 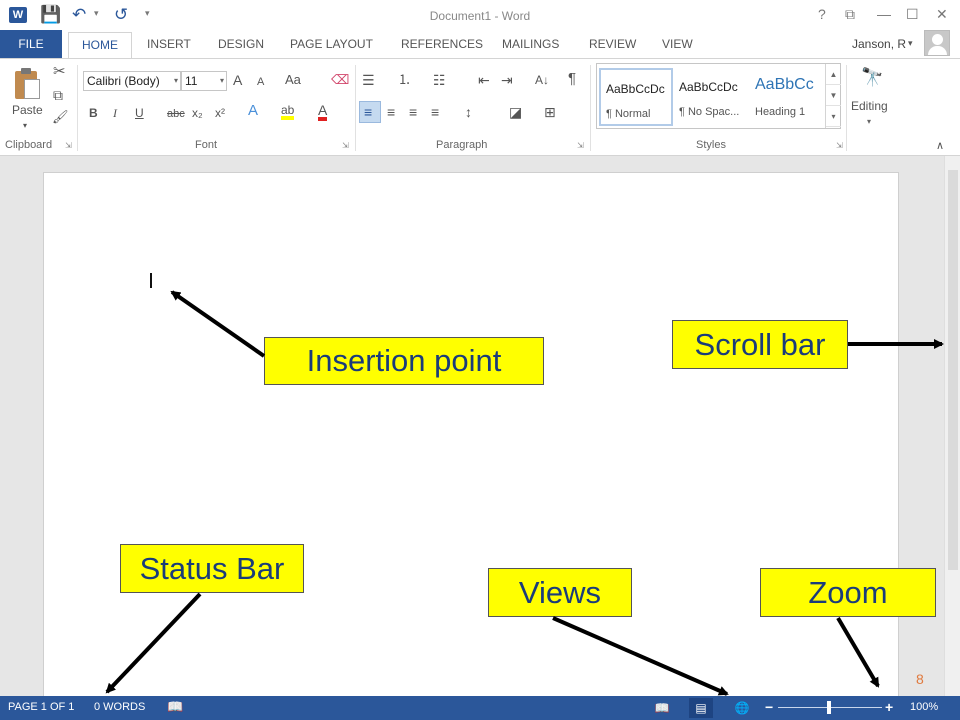 What do you see at coordinates (953, 370) in the screenshot?
I see `scroll-thumb` at bounding box center [953, 370].